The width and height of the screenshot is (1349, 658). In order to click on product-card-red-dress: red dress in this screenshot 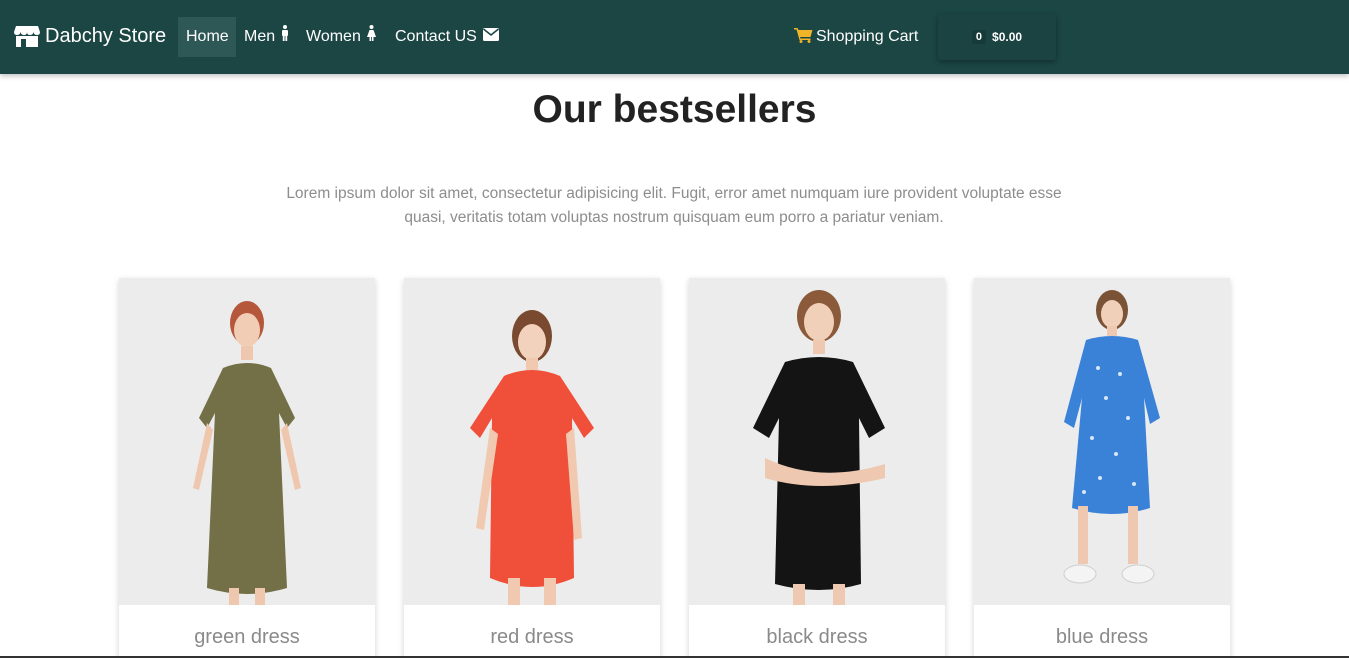, I will do `click(532, 468)`.